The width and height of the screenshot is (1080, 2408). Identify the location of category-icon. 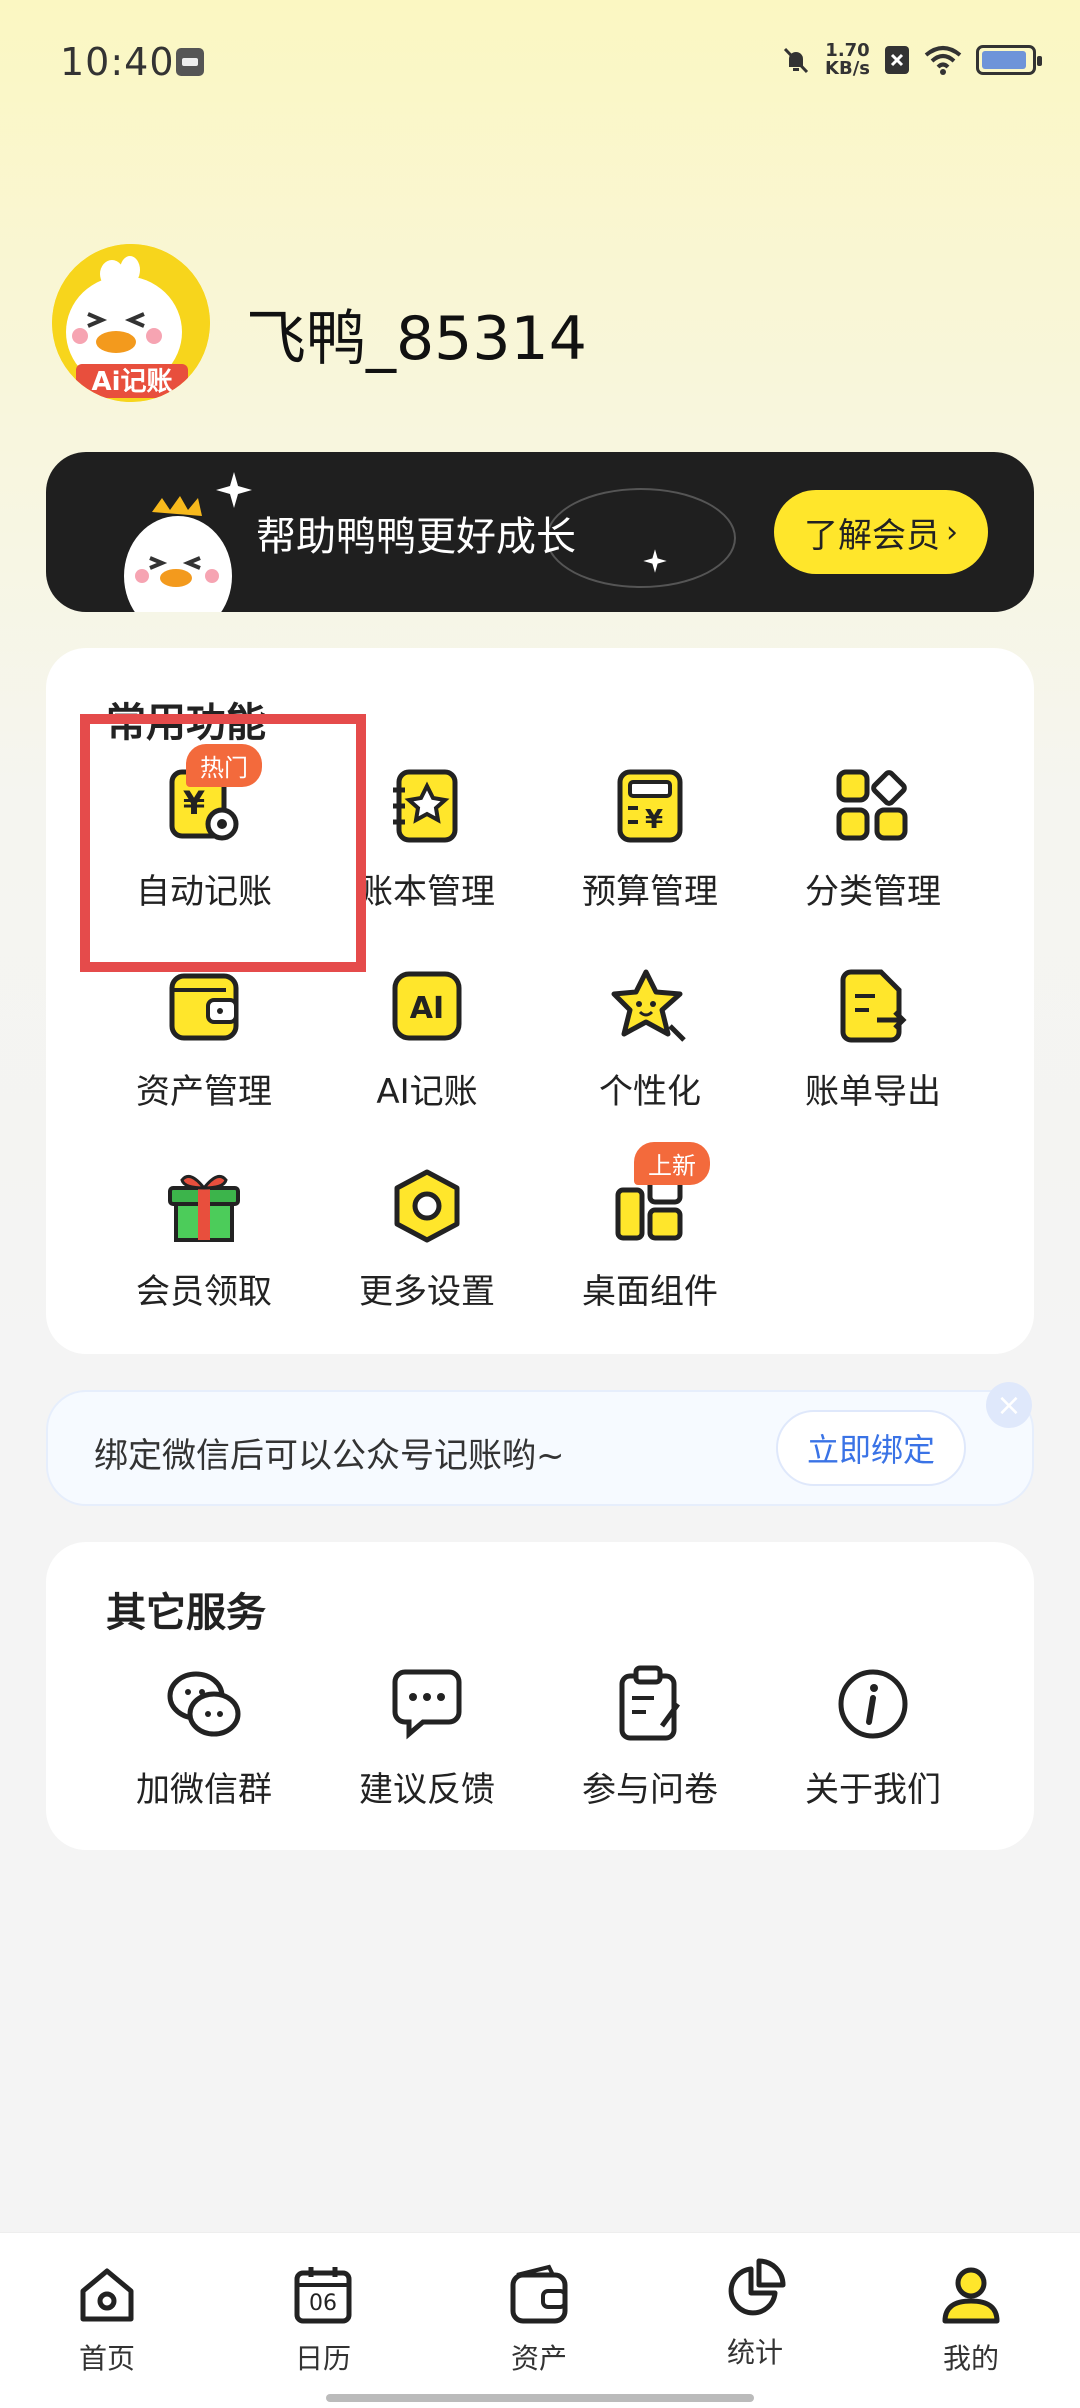
(872, 805).